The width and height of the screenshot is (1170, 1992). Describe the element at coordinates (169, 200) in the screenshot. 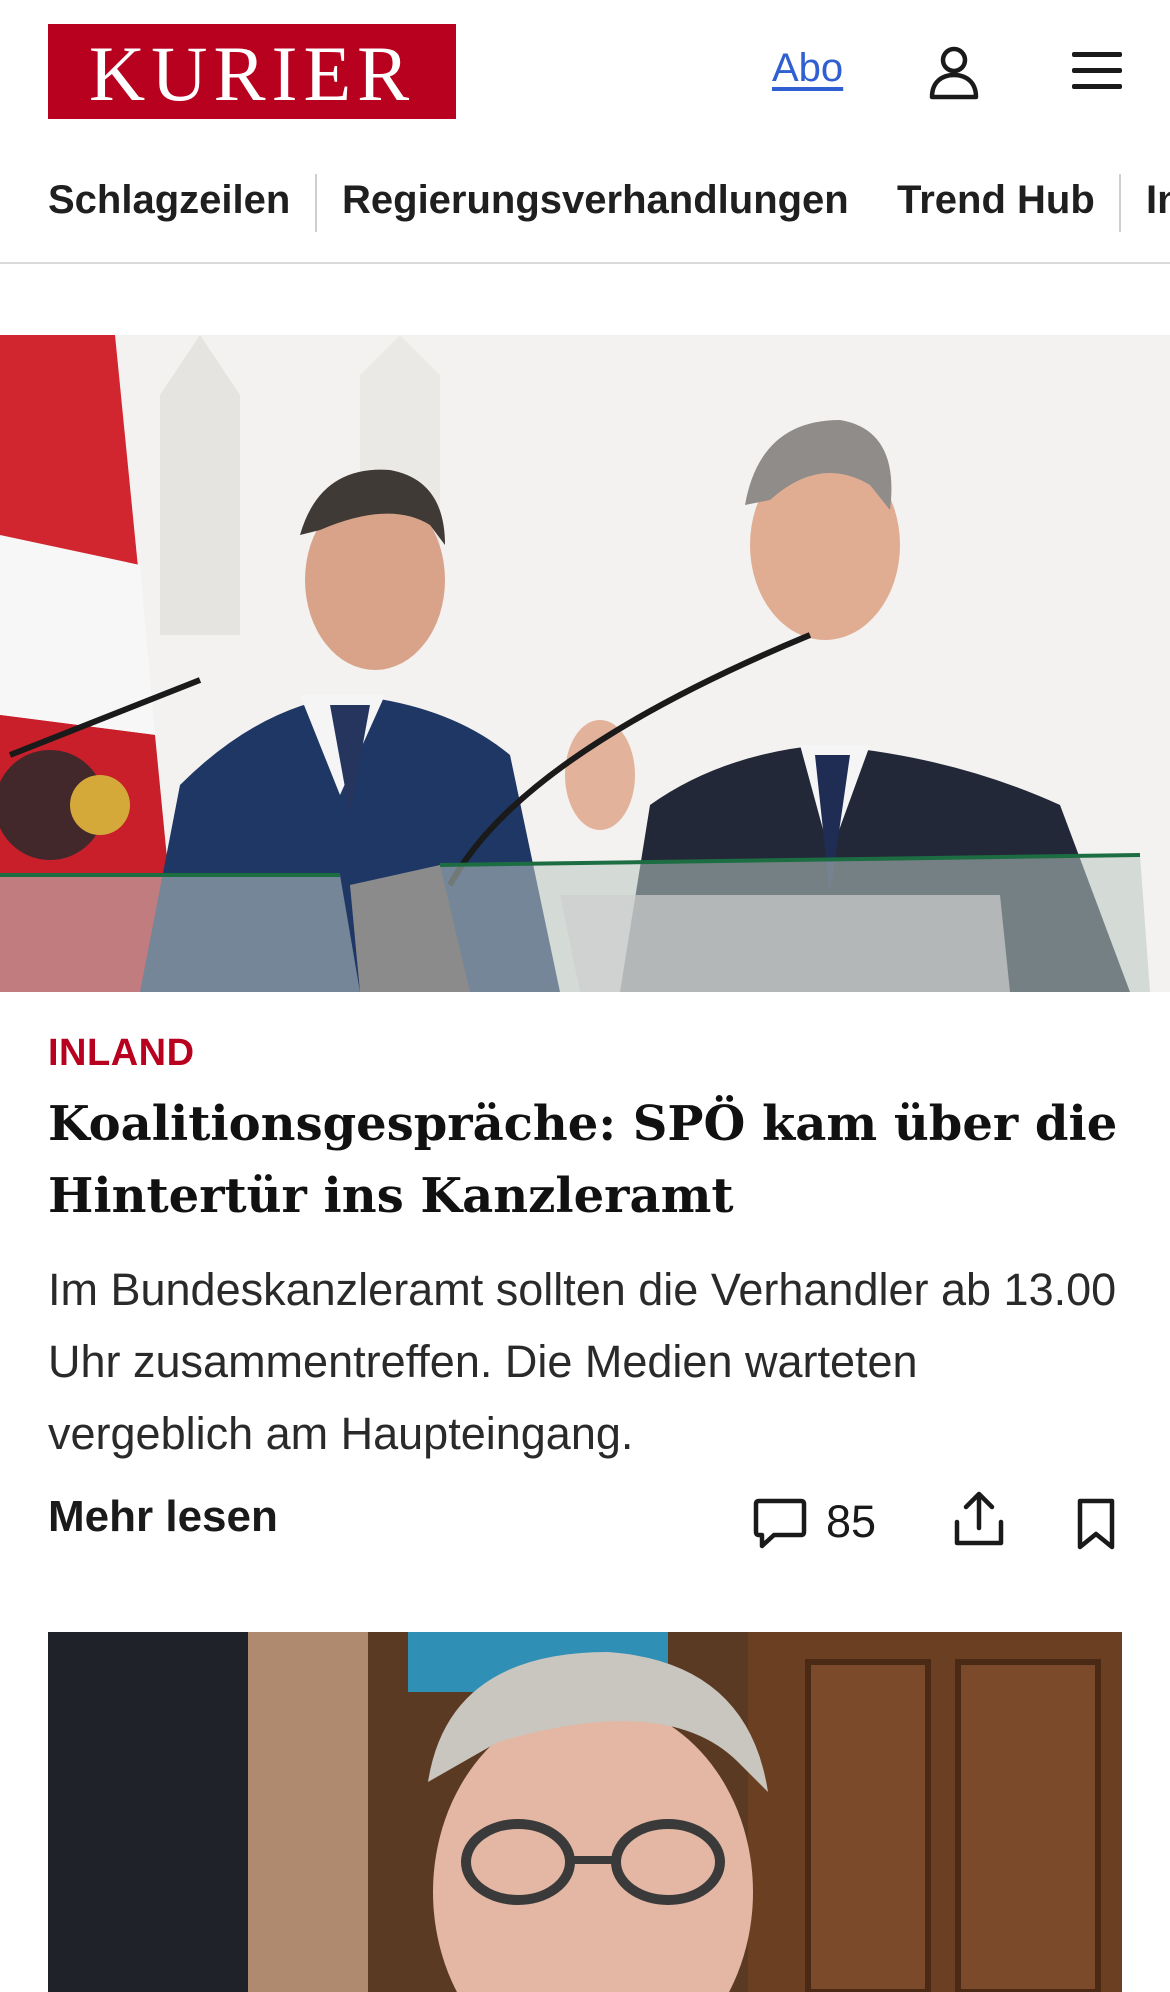

I see `nav-item-schlagzeilen: Schlagzeilen` at that location.